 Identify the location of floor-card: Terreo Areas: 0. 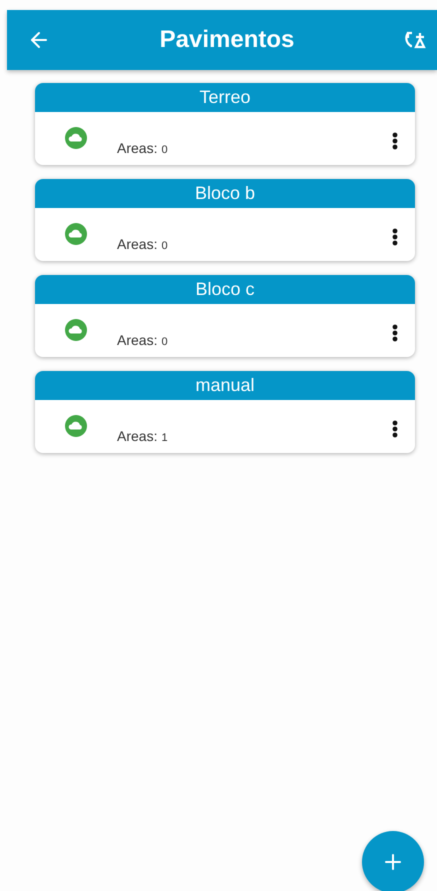
(225, 124).